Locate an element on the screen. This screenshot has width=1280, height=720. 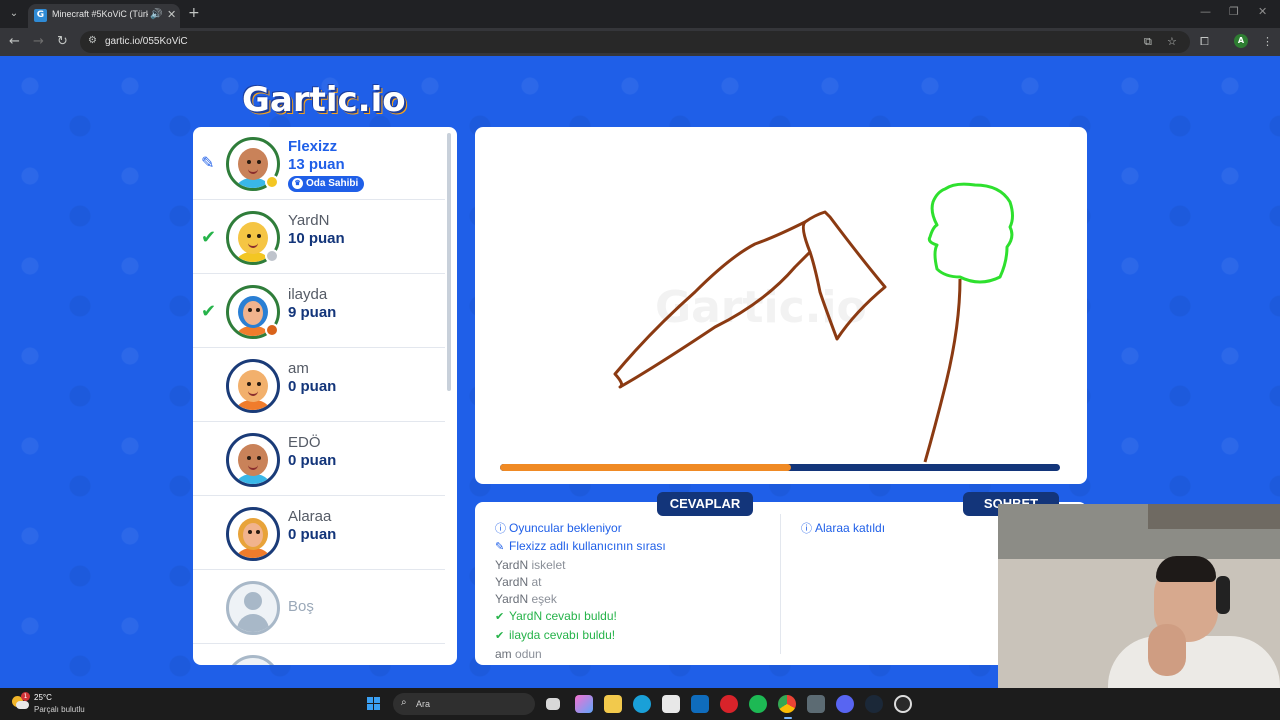
search-placeholder: Ara is located at coordinates (423, 704).